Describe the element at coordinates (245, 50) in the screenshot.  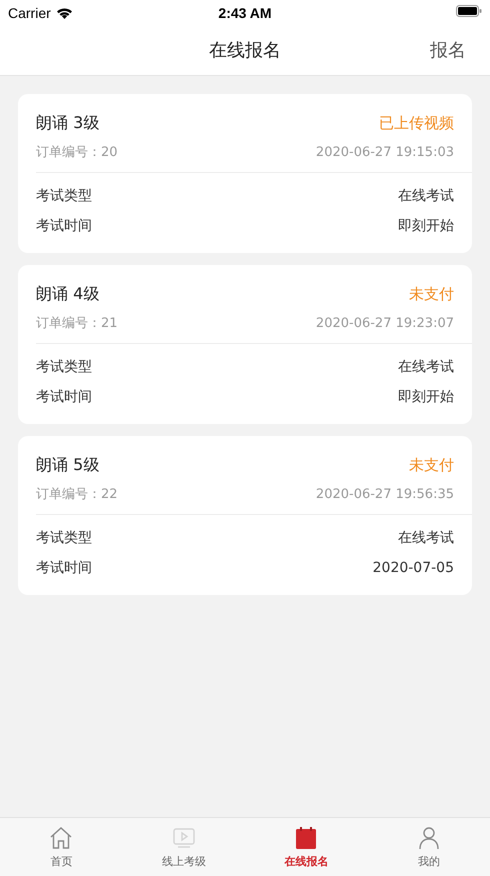
I see `page-title: 在线报名` at that location.